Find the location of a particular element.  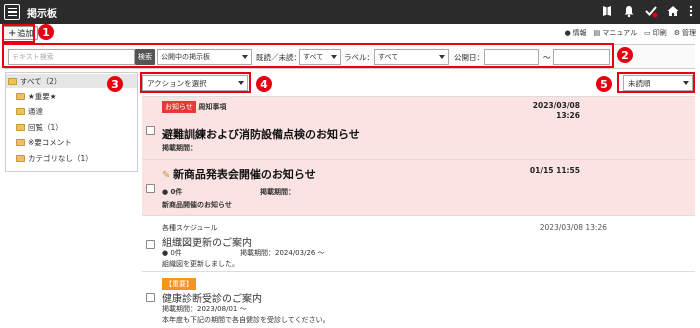

tree-item-label: すべて（2） is located at coordinates (41, 81).